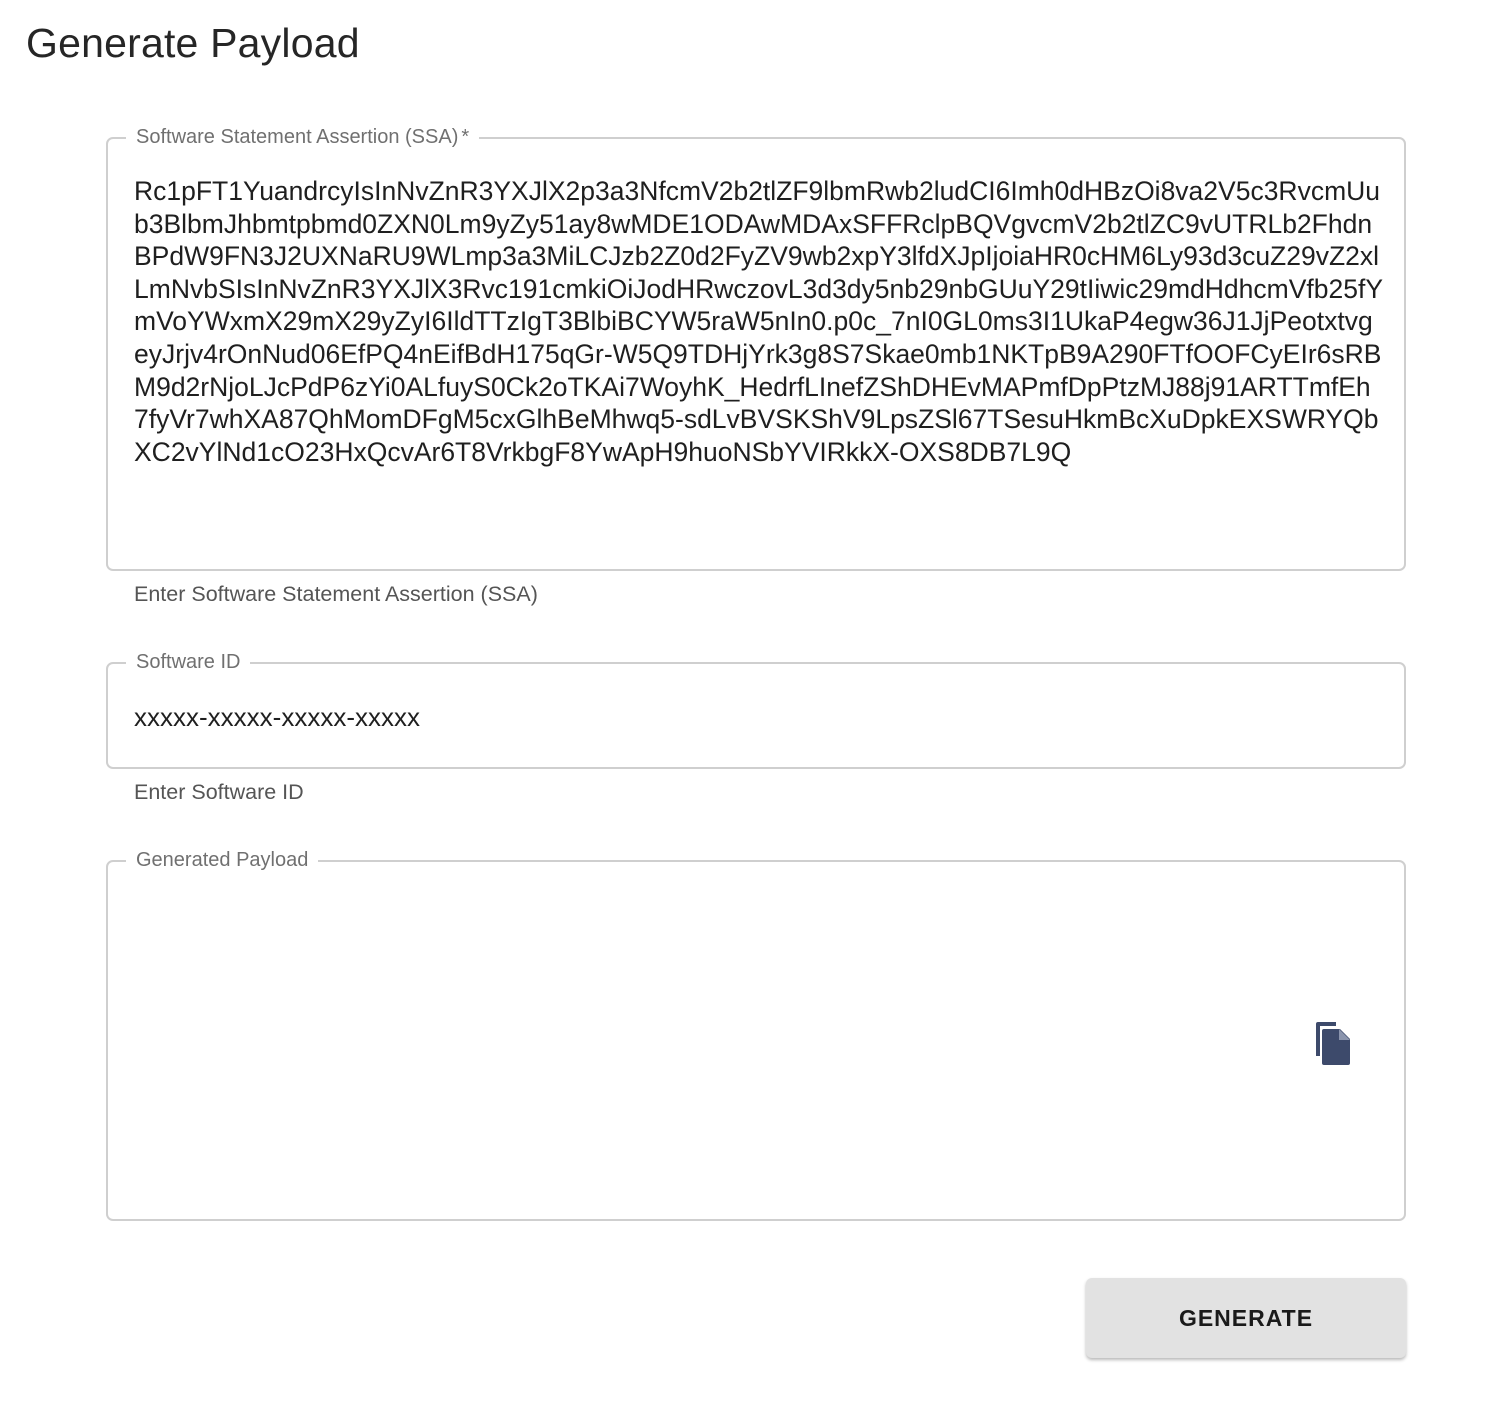 The image size is (1490, 1404). I want to click on page-title: Generate Payload, so click(193, 43).